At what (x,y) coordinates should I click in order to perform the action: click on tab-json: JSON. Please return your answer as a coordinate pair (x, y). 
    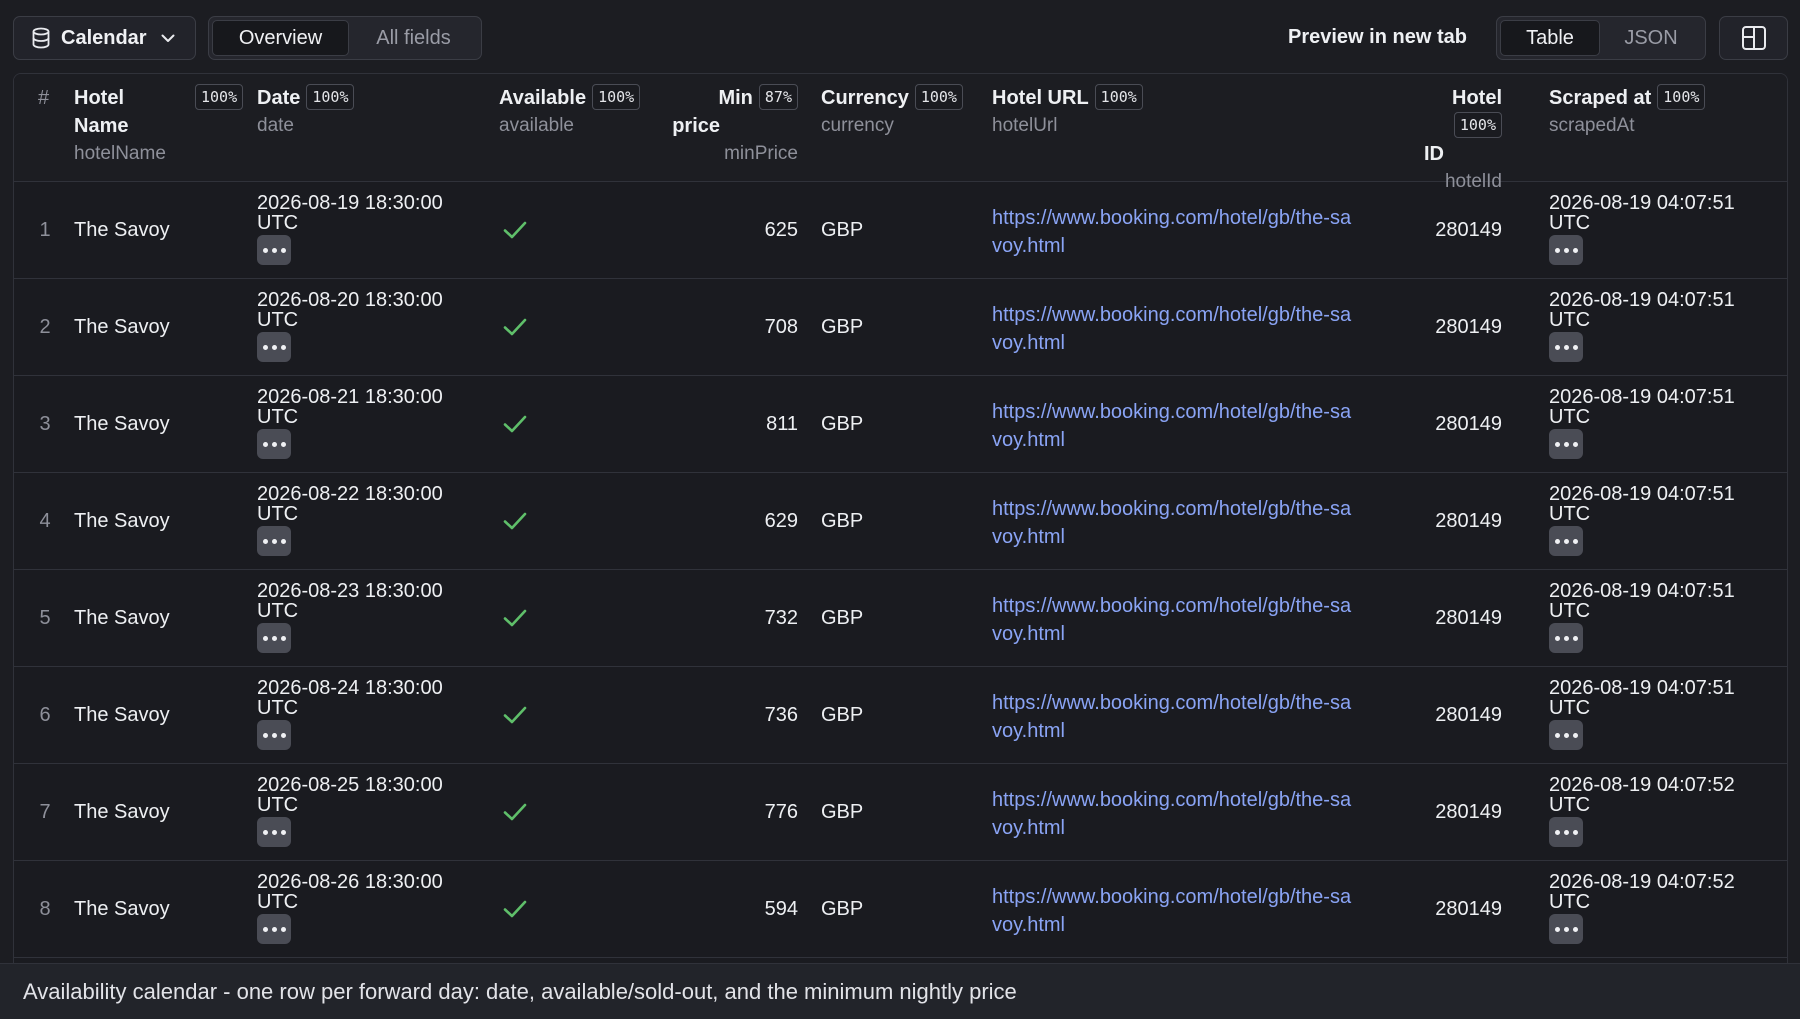
    Looking at the image, I should click on (1651, 38).